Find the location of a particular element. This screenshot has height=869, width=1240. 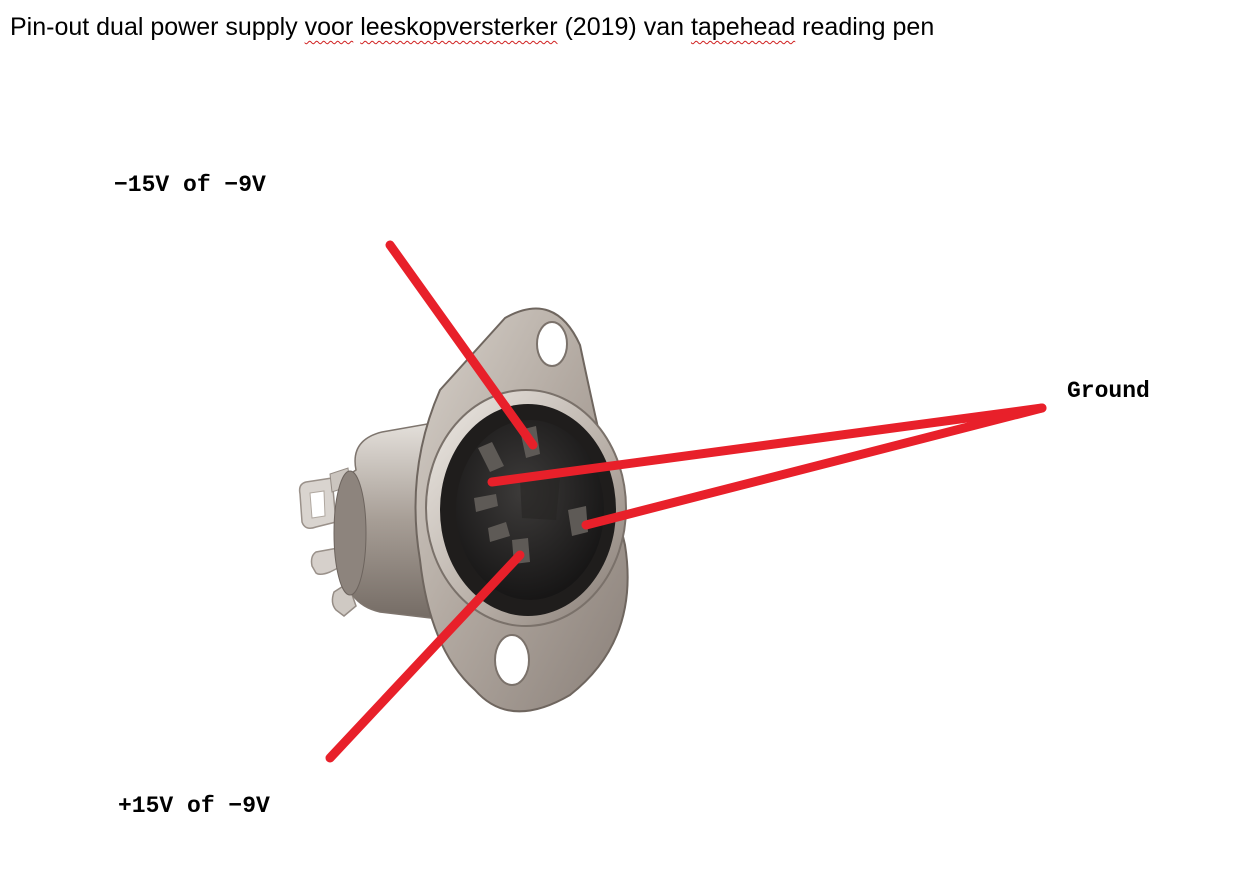

label-negative-supply: −15V of −9V is located at coordinates (190, 185).